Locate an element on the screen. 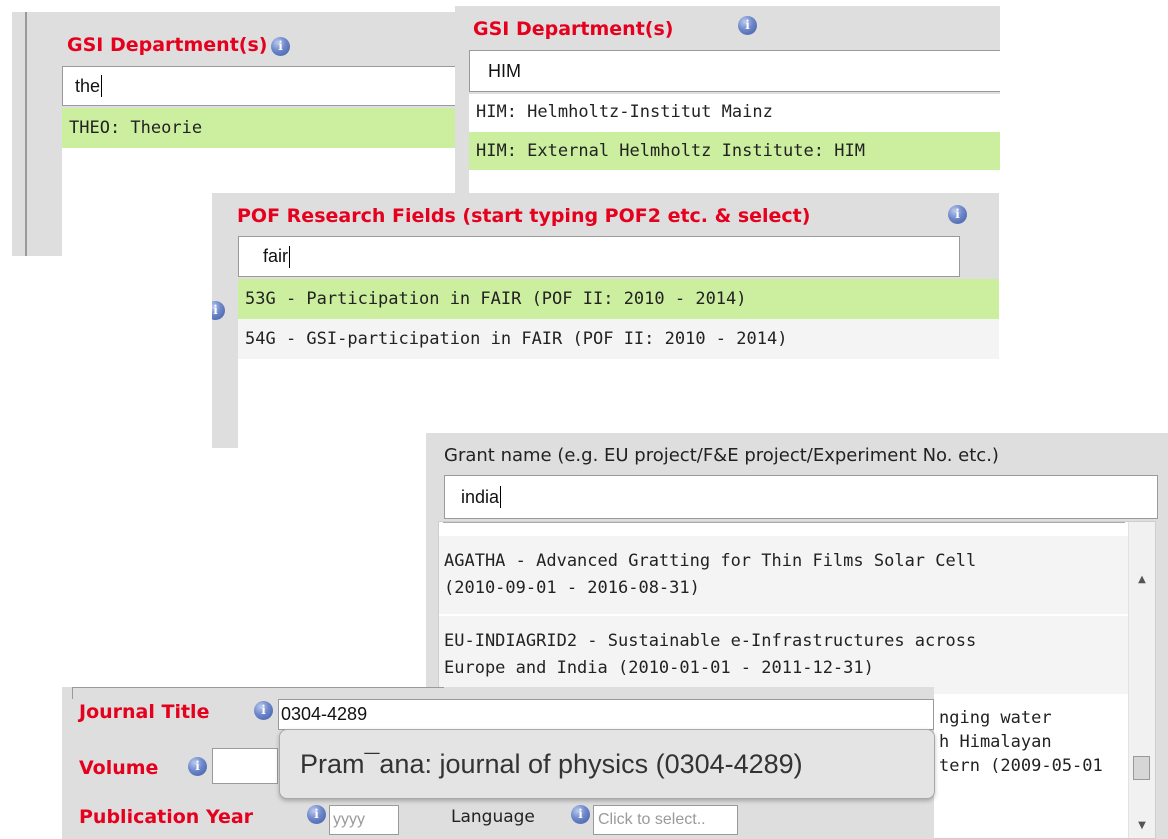  dropdown-option: HIM: Helmholtz-Institut Mainz is located at coordinates (734, 112).